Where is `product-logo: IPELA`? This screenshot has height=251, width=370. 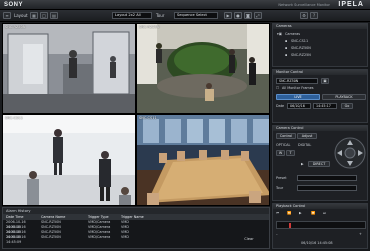
product-logo: IPELA is located at coordinates (351, 4).